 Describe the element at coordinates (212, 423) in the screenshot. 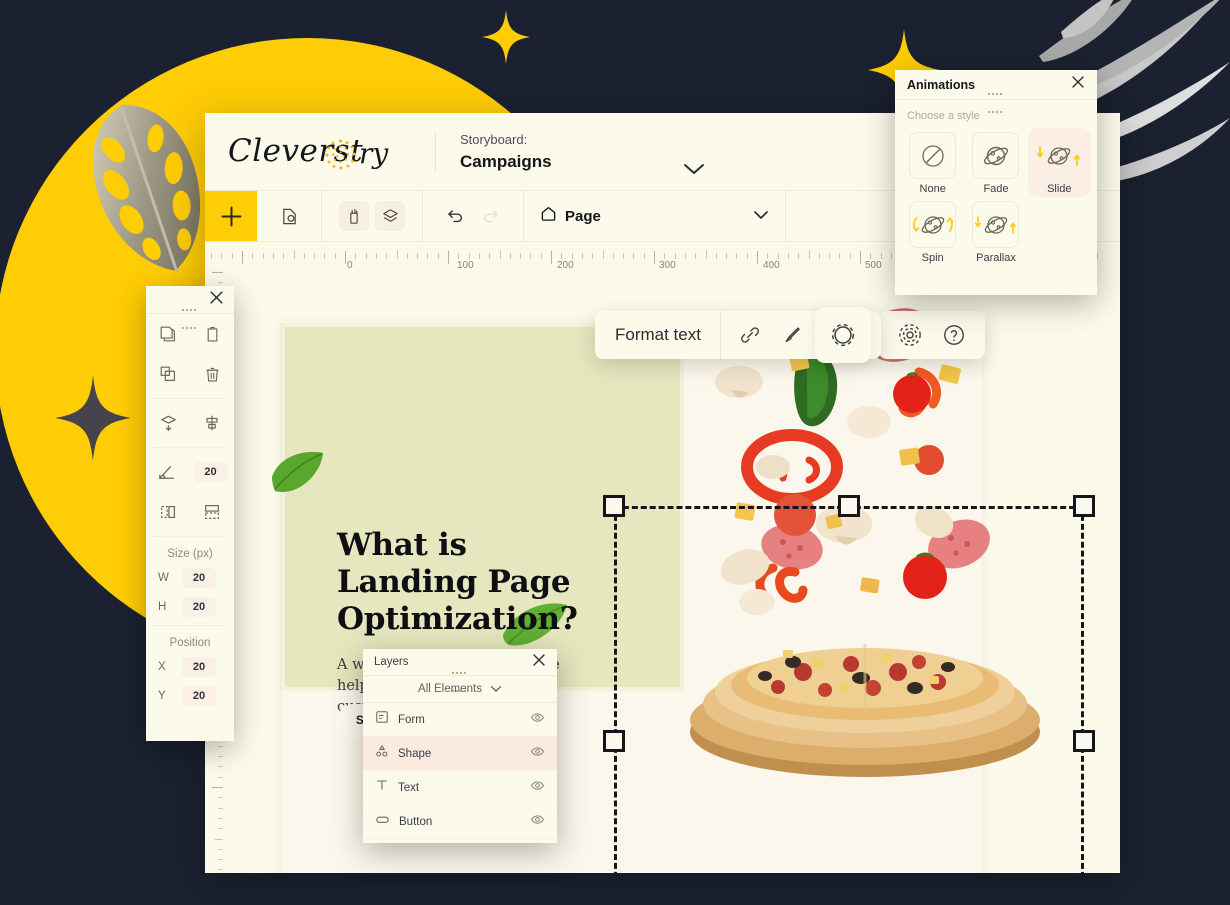

I see `align-vertical-icon` at that location.